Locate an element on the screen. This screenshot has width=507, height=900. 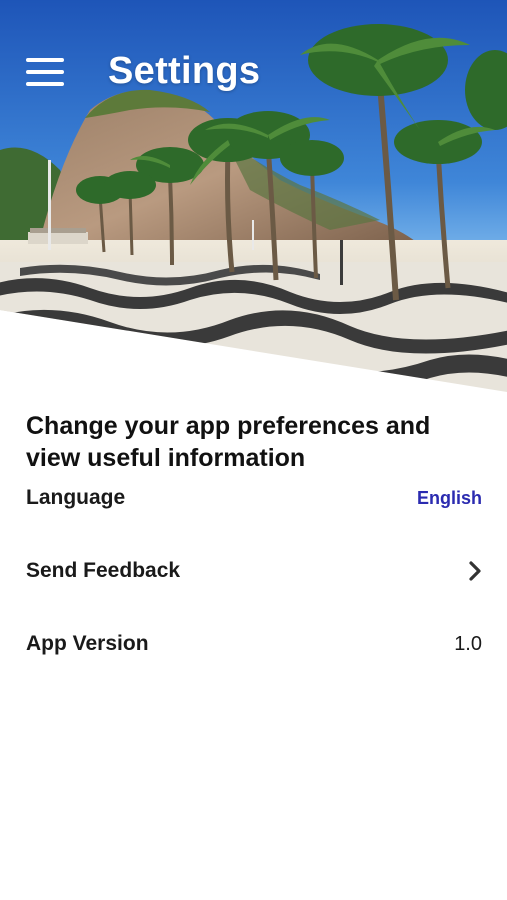
language-select: English is located at coordinates (449, 498).